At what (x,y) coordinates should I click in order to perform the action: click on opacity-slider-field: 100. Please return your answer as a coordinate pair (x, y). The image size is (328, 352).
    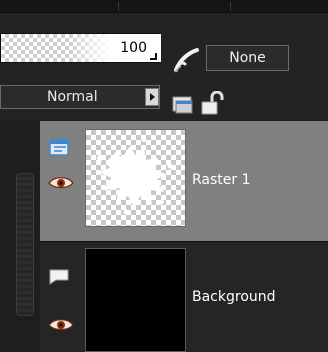
    Looking at the image, I should click on (80, 48).